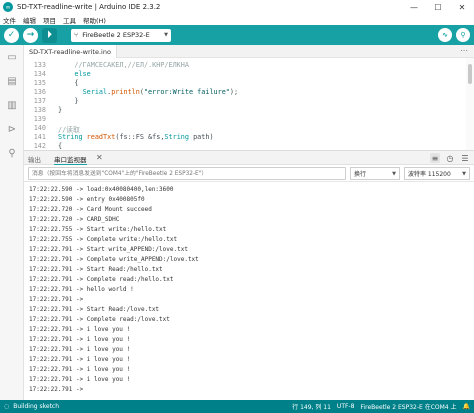 Image resolution: width=474 pixels, height=413 pixels. Describe the element at coordinates (160, 92) in the screenshot. I see `code-text: Serial.println("error:Write failure");` at that location.